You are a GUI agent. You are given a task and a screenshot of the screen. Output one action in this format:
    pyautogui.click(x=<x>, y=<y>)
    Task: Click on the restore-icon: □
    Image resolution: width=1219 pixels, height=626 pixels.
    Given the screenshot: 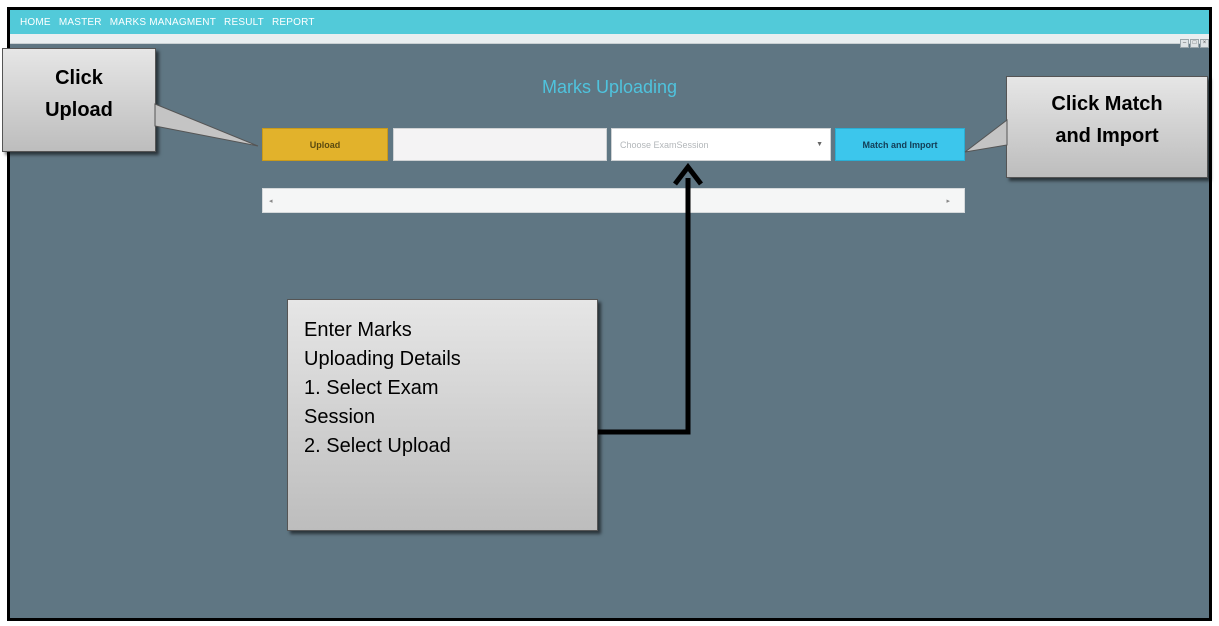 What is the action you would take?
    pyautogui.click(x=1194, y=43)
    